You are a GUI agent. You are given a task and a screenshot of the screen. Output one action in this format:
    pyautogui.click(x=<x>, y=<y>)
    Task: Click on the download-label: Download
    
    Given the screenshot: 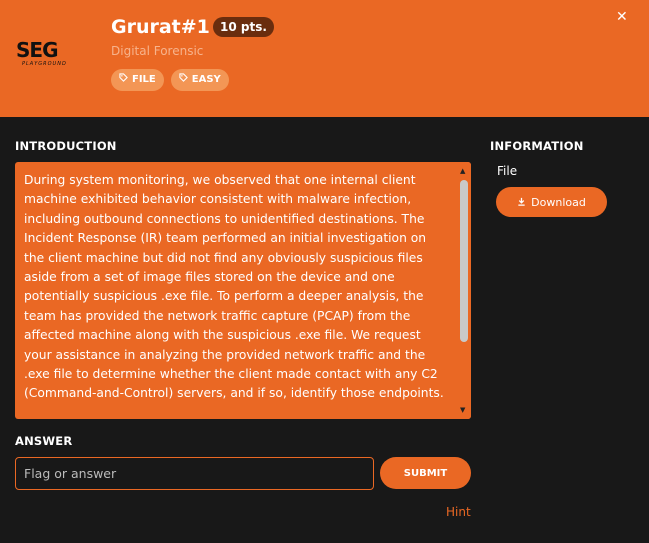 What is the action you would take?
    pyautogui.click(x=558, y=202)
    